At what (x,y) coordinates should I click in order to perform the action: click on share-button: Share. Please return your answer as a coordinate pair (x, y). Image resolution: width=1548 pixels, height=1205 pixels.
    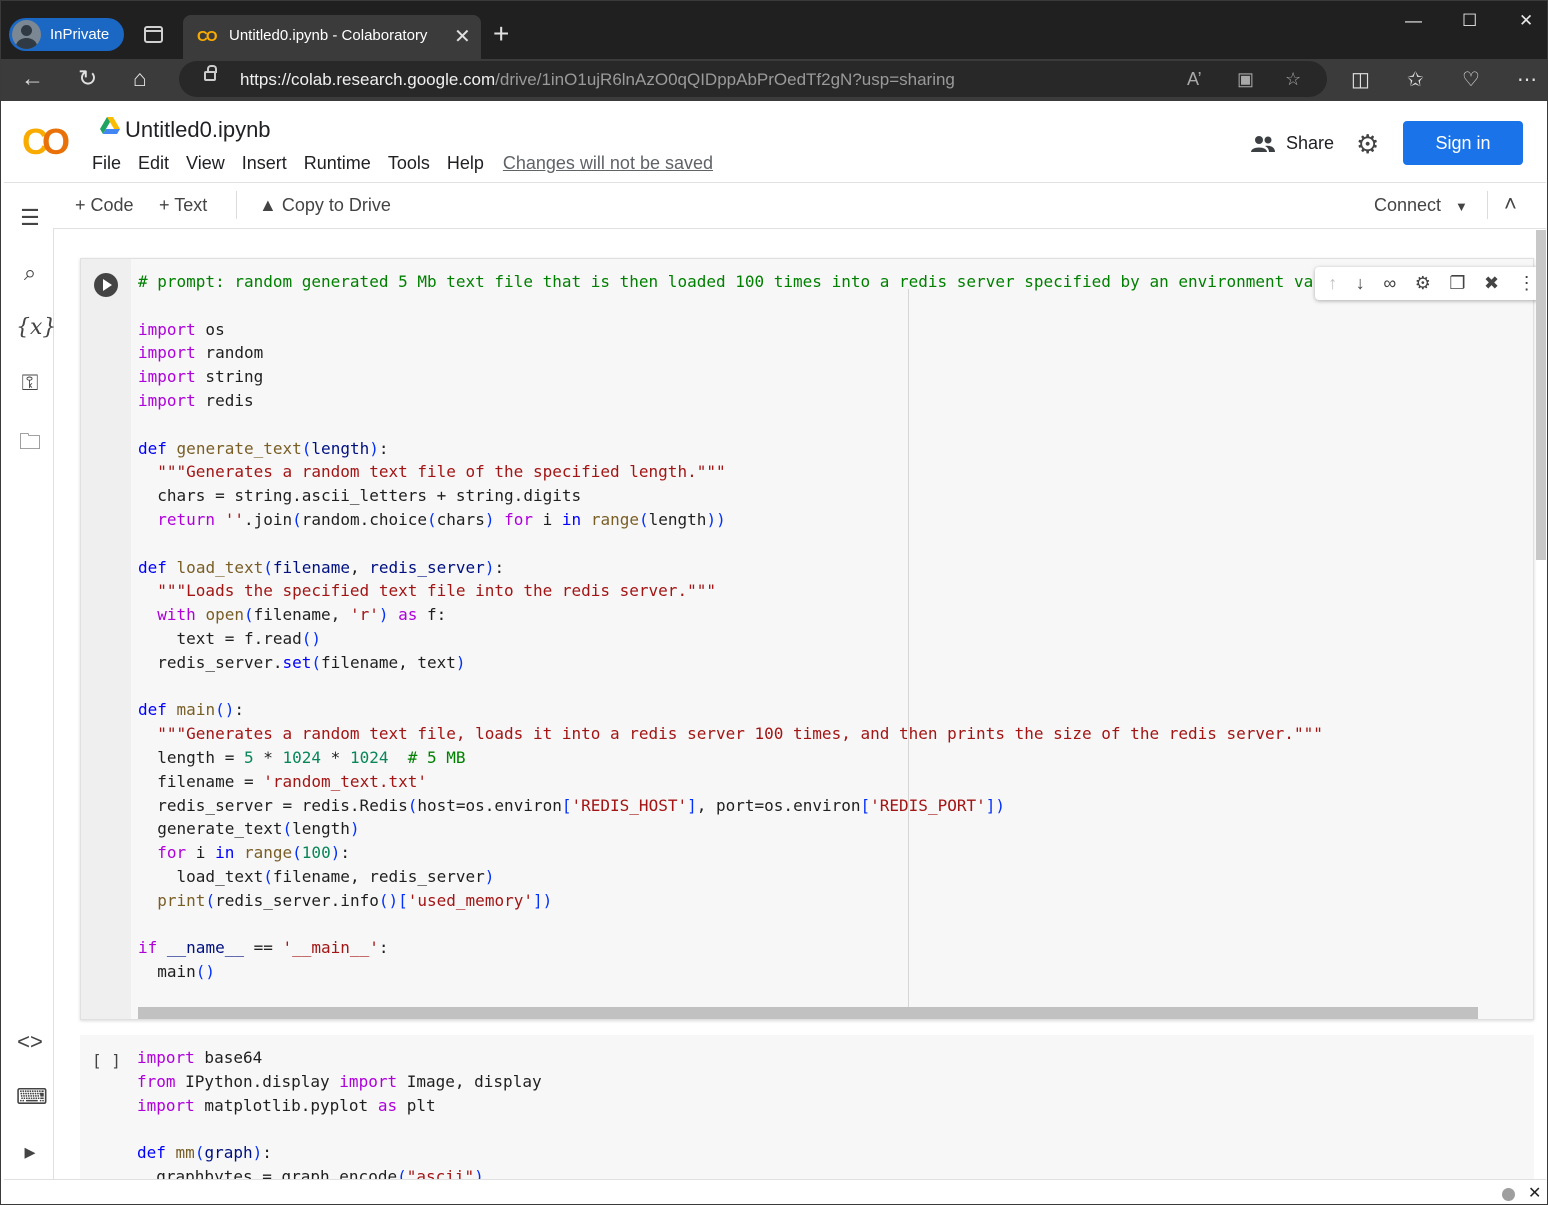
    Looking at the image, I should click on (1292, 143).